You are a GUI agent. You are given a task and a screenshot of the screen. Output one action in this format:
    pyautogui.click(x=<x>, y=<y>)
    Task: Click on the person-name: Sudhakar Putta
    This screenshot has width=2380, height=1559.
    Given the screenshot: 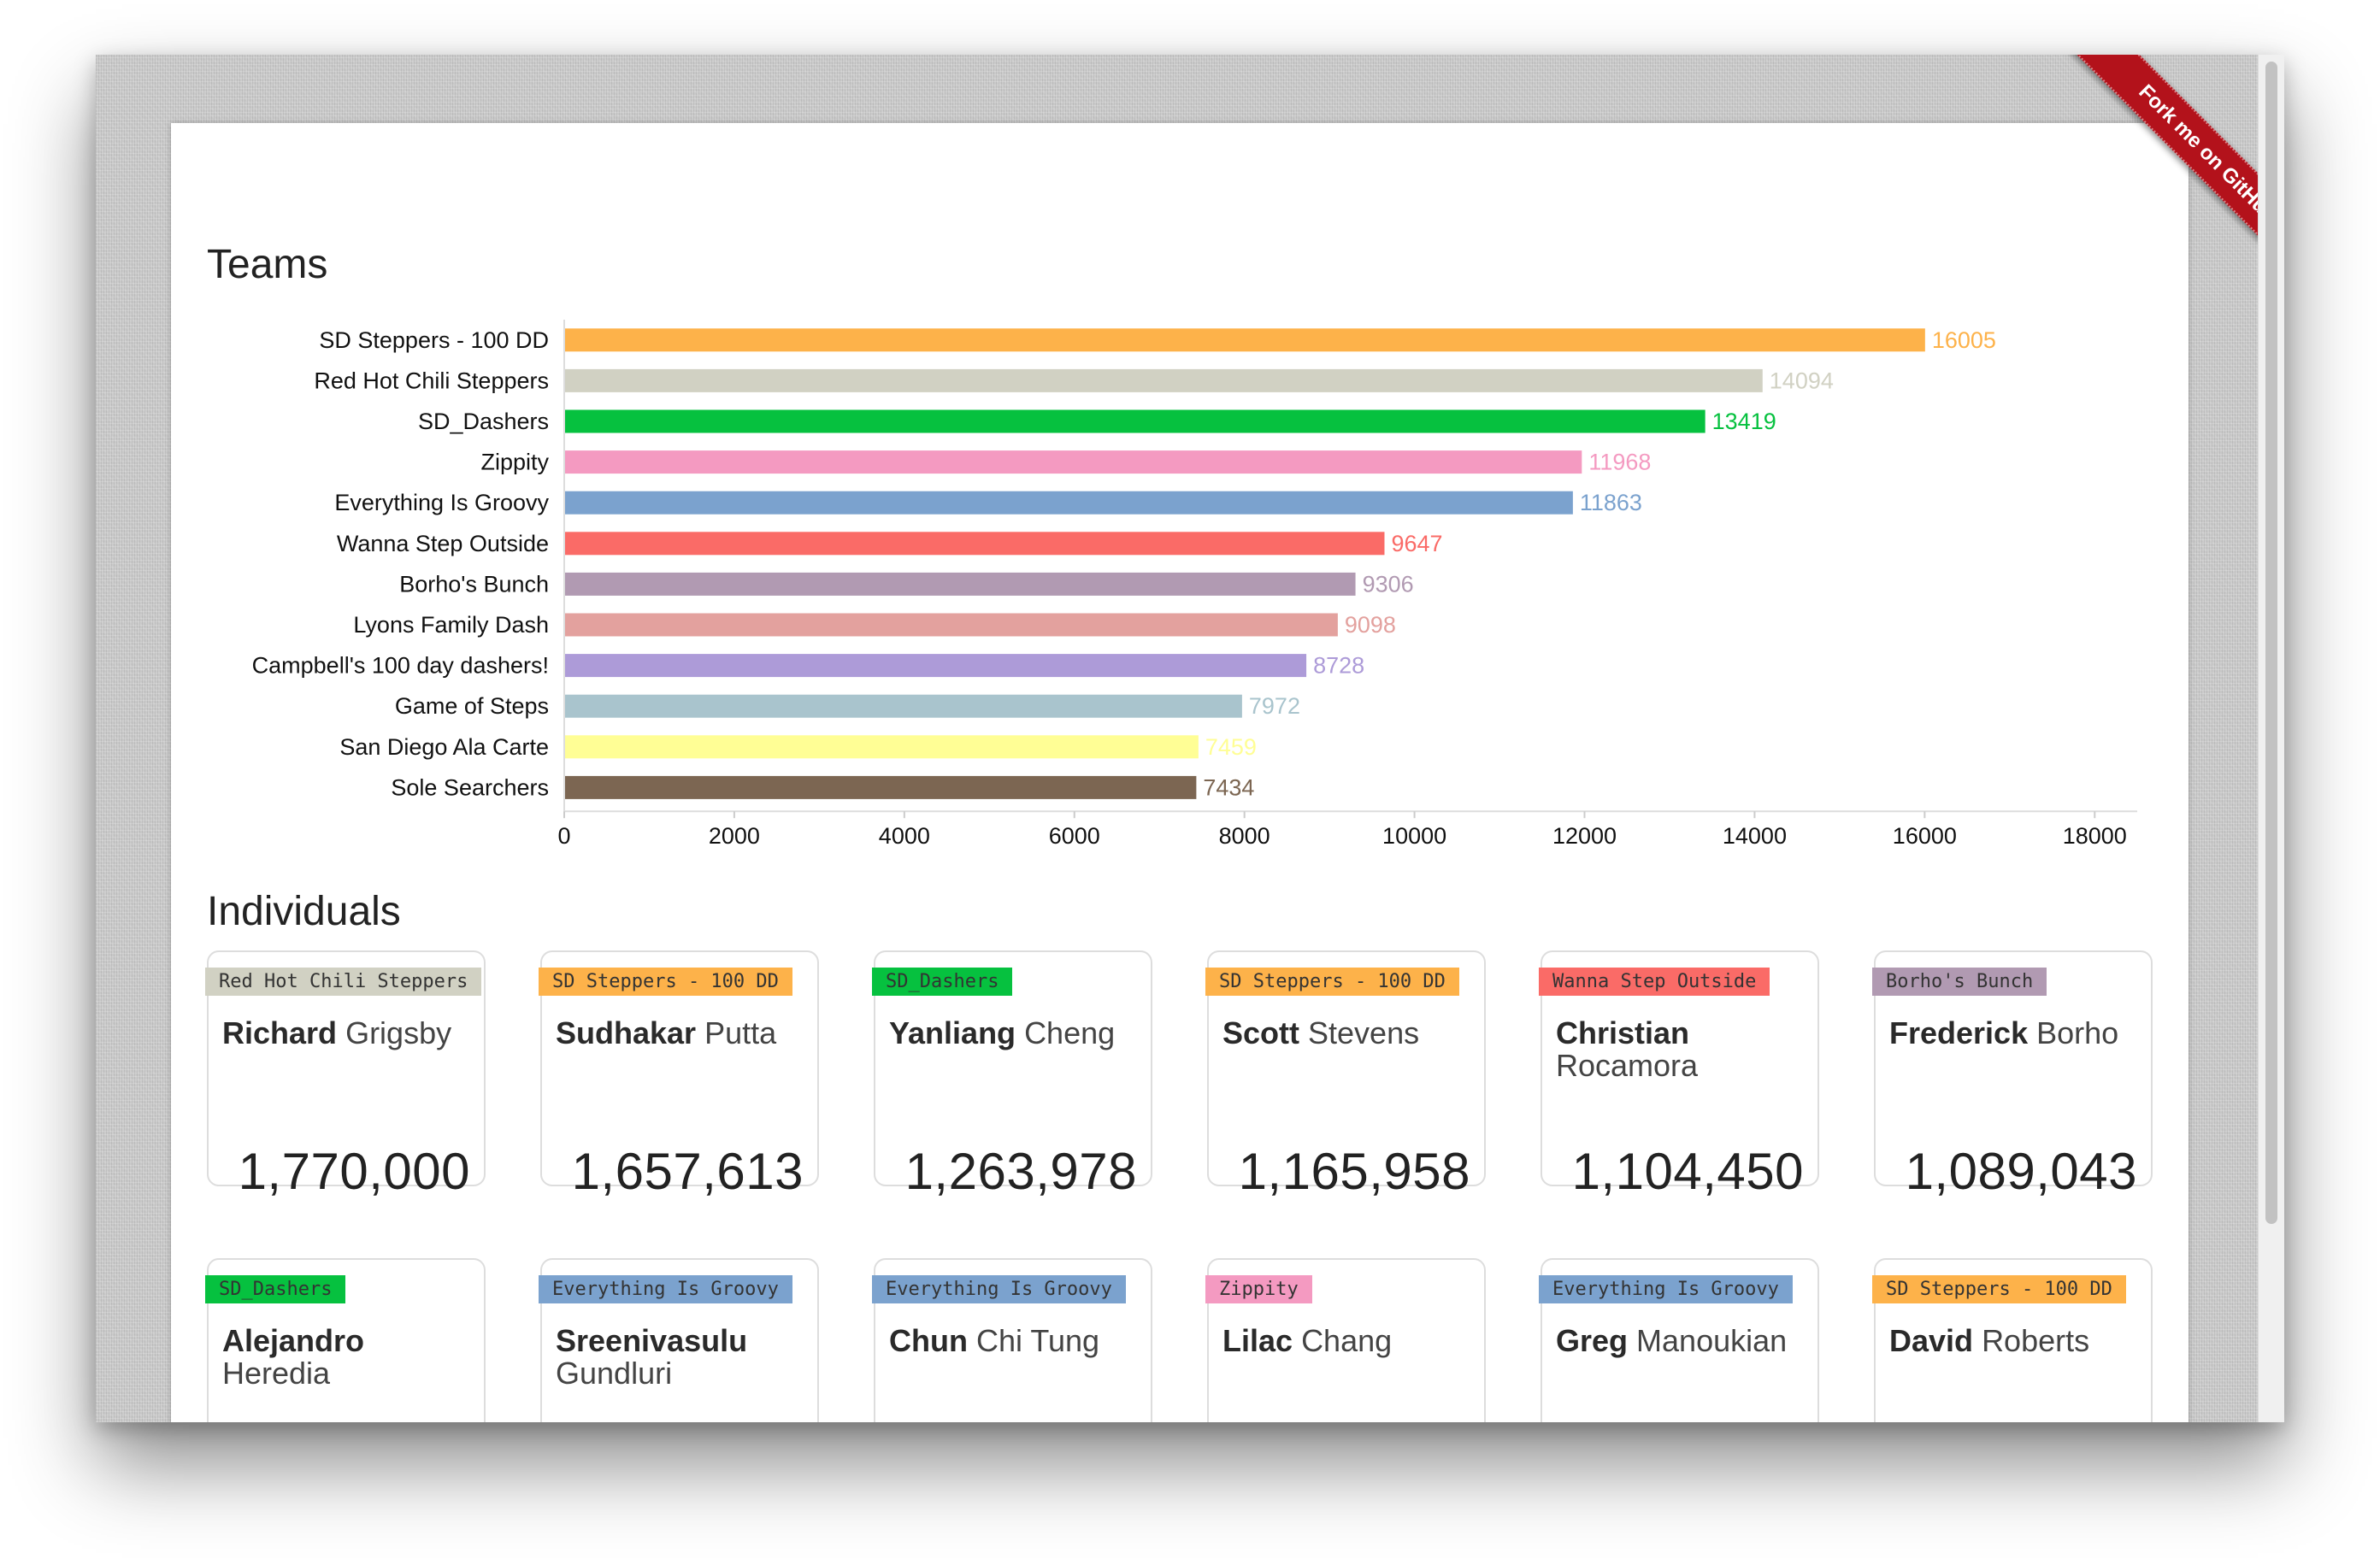 What is the action you would take?
    pyautogui.click(x=681, y=1033)
    